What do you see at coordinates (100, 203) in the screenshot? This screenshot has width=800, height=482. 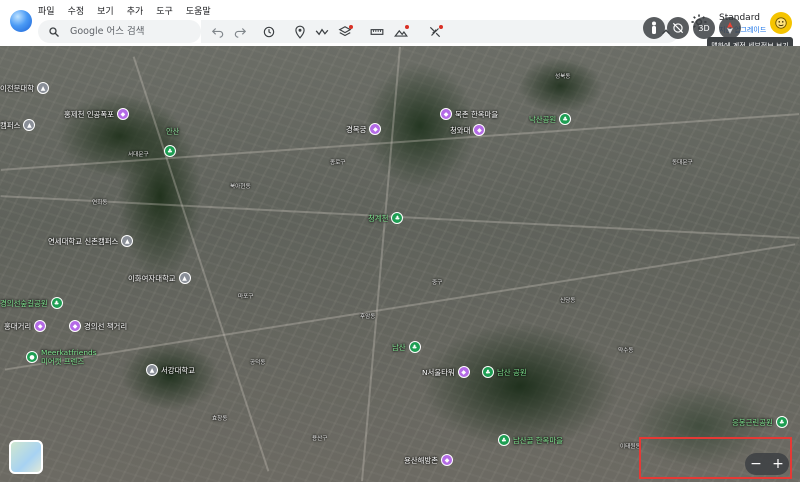 I see `area-label: 연희동` at bounding box center [100, 203].